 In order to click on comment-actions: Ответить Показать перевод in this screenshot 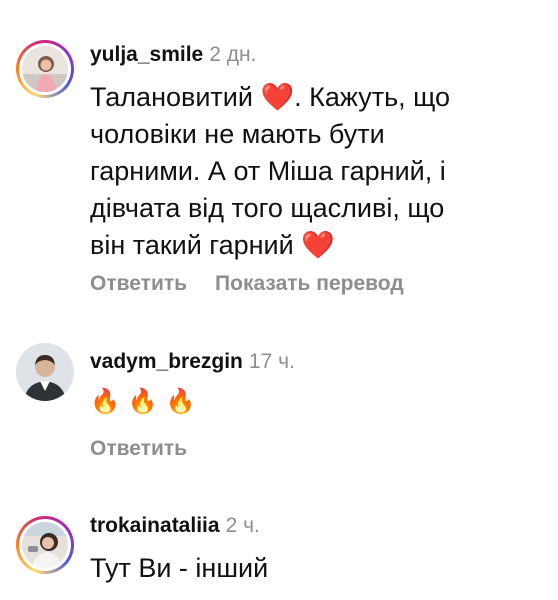, I will do `click(247, 284)`.